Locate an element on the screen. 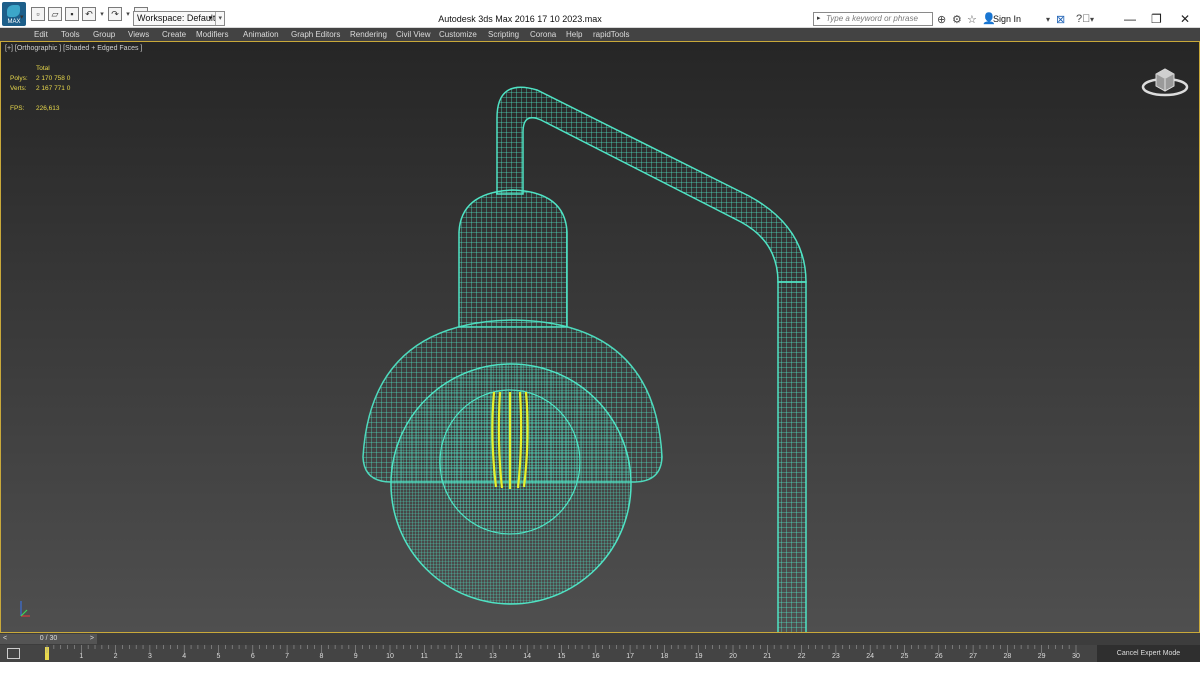  timeline-tick-label: 19 is located at coordinates (698, 656).